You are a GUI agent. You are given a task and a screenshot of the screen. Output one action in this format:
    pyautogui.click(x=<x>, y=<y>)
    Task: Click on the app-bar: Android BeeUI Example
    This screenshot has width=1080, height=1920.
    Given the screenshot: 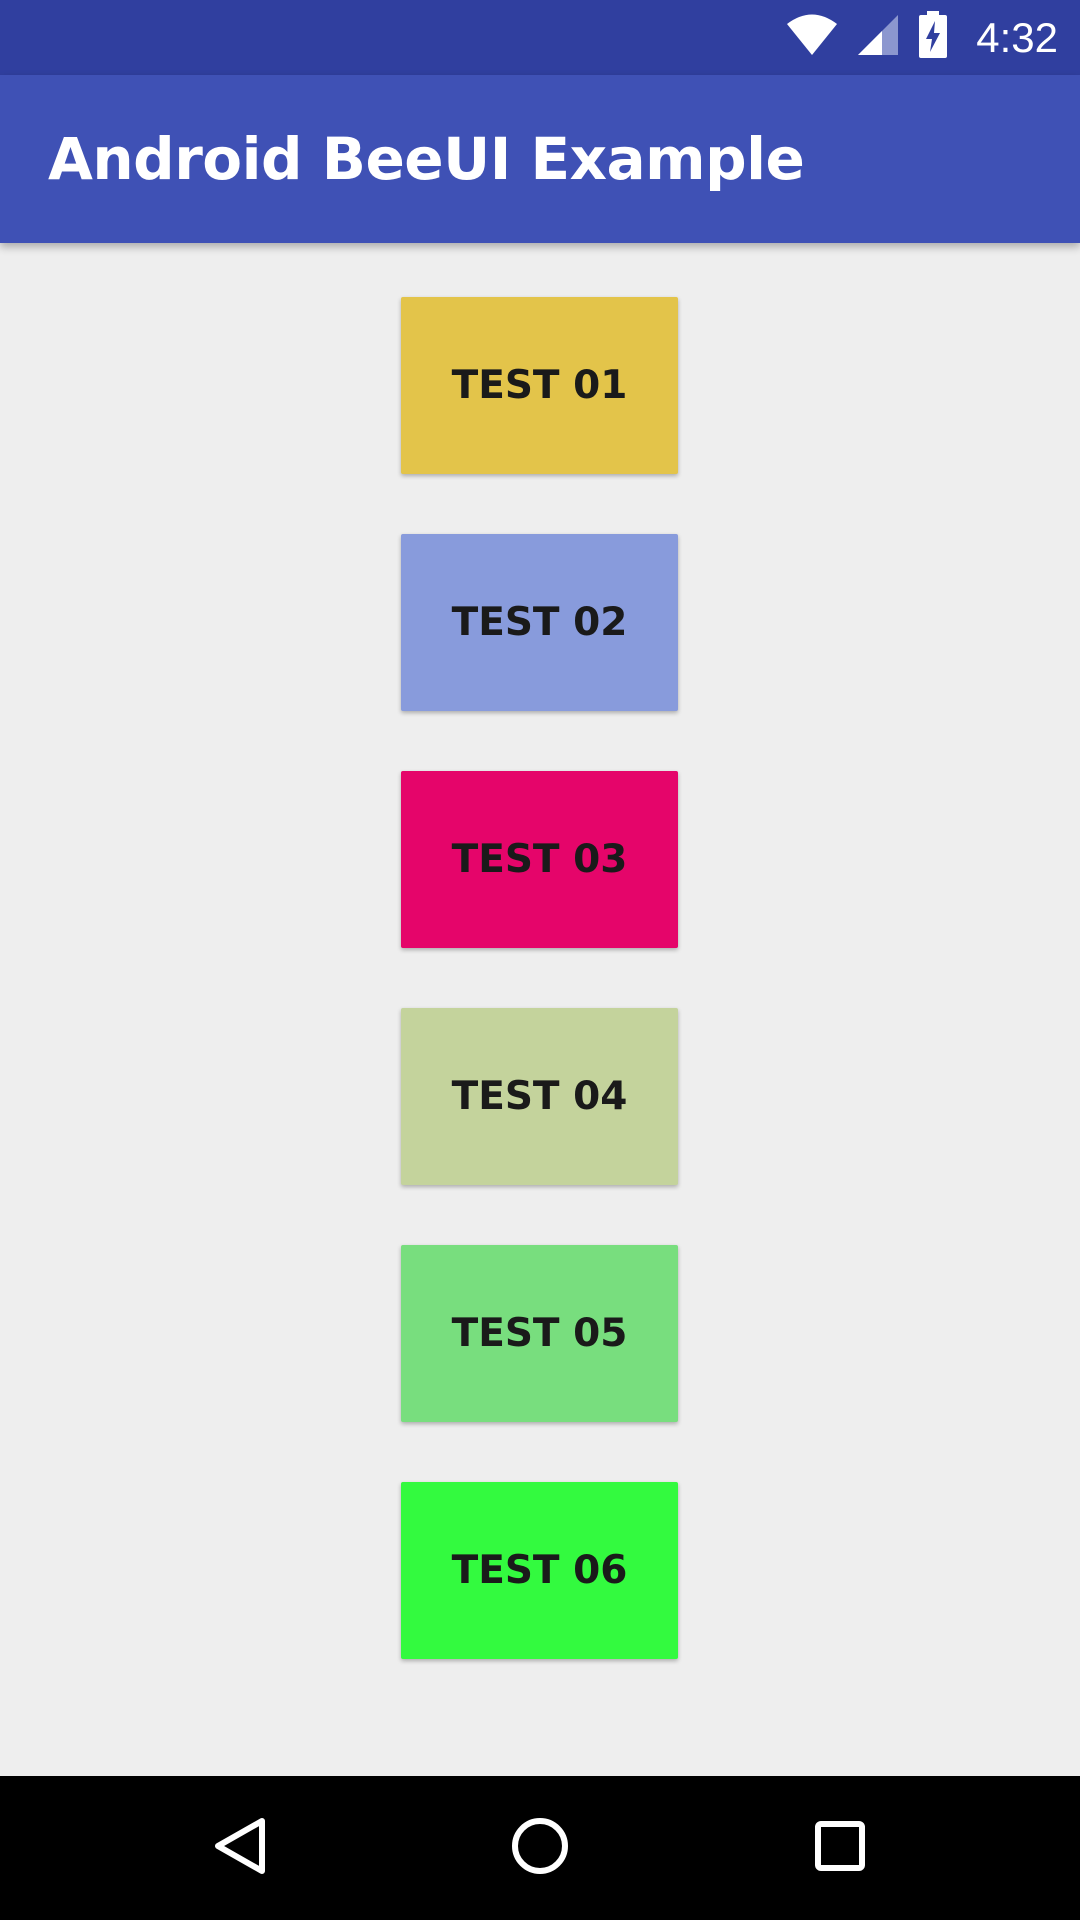 What is the action you would take?
    pyautogui.click(x=540, y=159)
    